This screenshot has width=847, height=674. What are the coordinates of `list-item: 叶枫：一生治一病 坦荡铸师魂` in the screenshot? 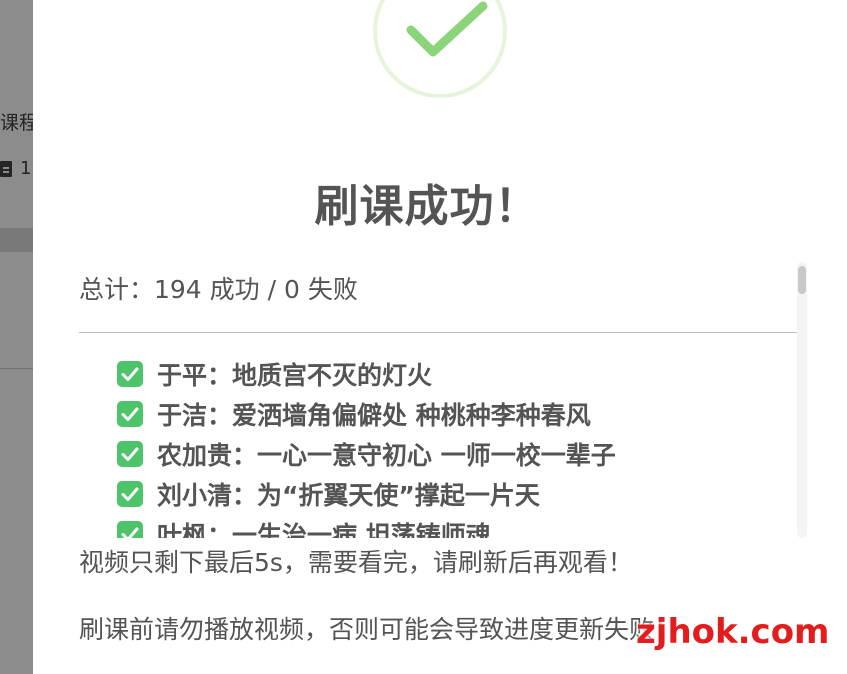 It's located at (366, 526).